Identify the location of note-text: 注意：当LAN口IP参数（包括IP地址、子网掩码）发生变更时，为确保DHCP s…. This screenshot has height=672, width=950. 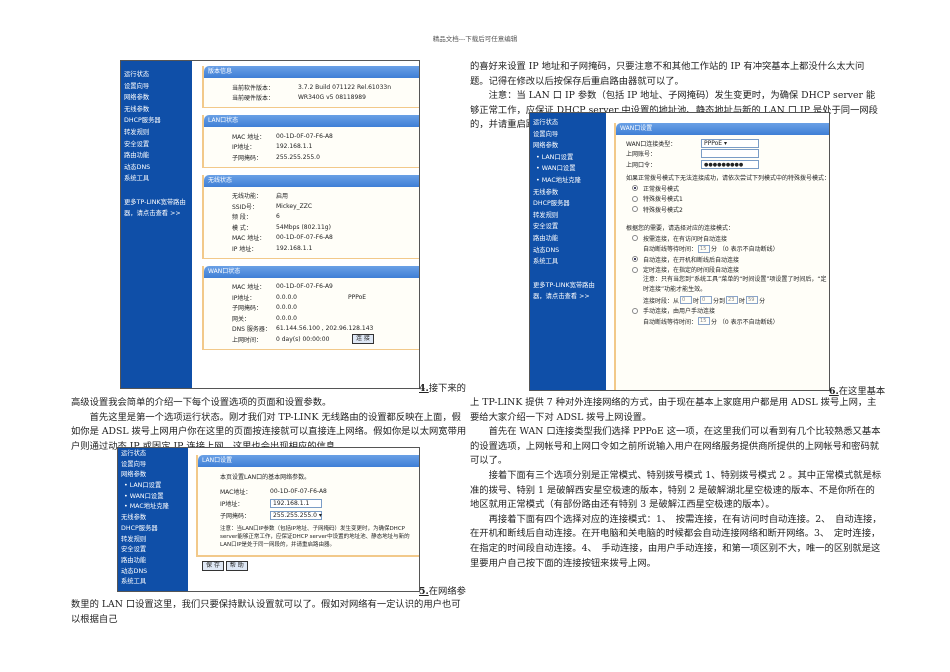
(315, 537).